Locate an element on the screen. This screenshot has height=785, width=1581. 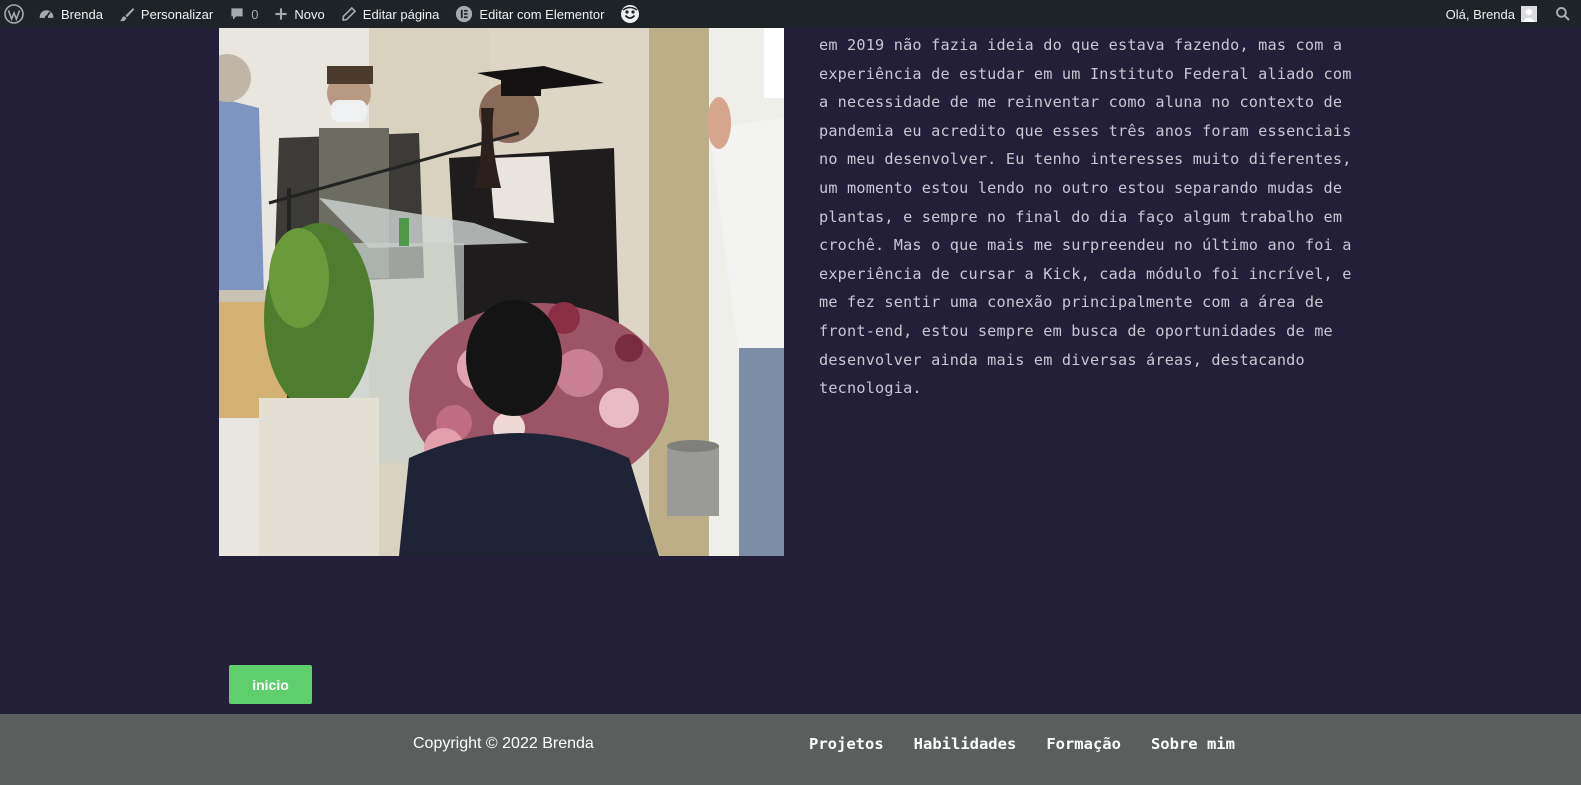
edit-page-link: Editar página is located at coordinates (390, 14).